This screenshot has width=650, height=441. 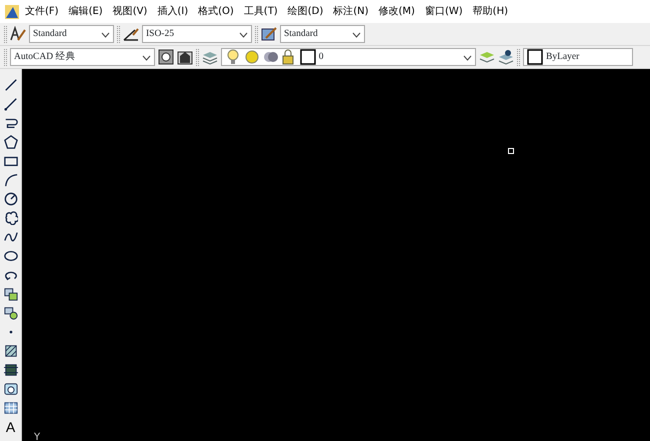 I want to click on menu-item: 工具(T), so click(x=260, y=11).